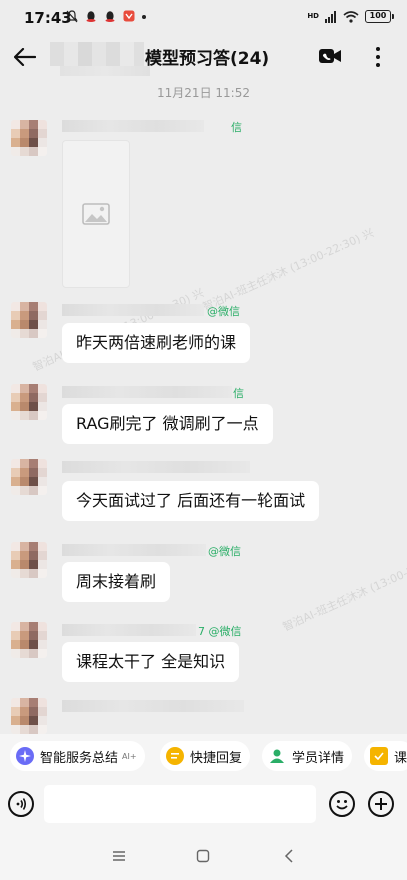  I want to click on back-button, so click(25, 57).